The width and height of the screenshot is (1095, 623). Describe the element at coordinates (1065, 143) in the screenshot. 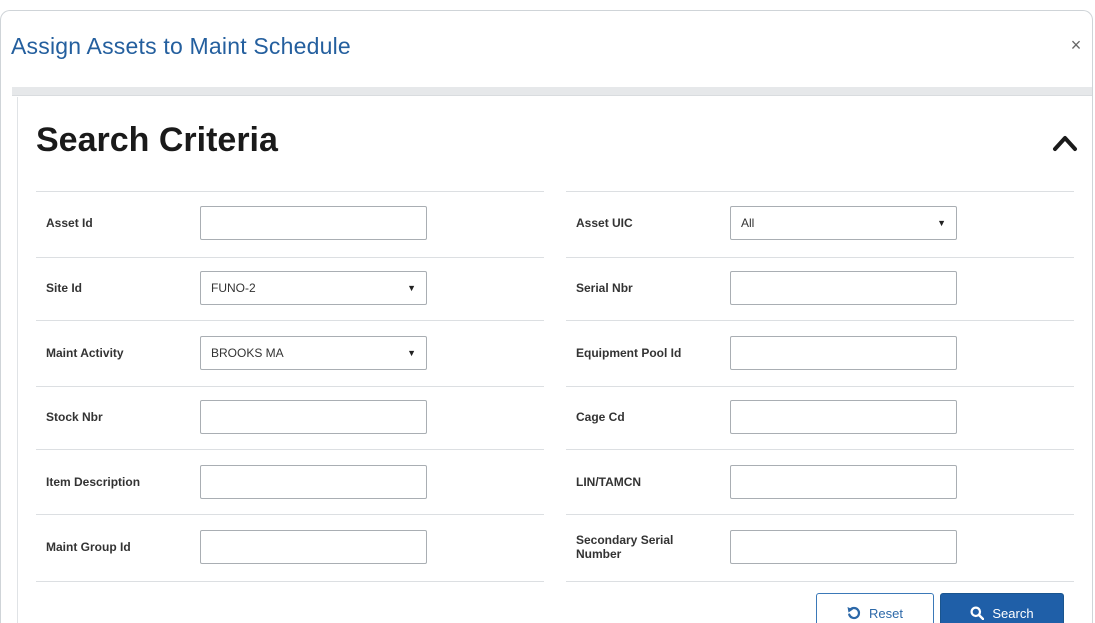

I see `chevron-up-icon` at that location.